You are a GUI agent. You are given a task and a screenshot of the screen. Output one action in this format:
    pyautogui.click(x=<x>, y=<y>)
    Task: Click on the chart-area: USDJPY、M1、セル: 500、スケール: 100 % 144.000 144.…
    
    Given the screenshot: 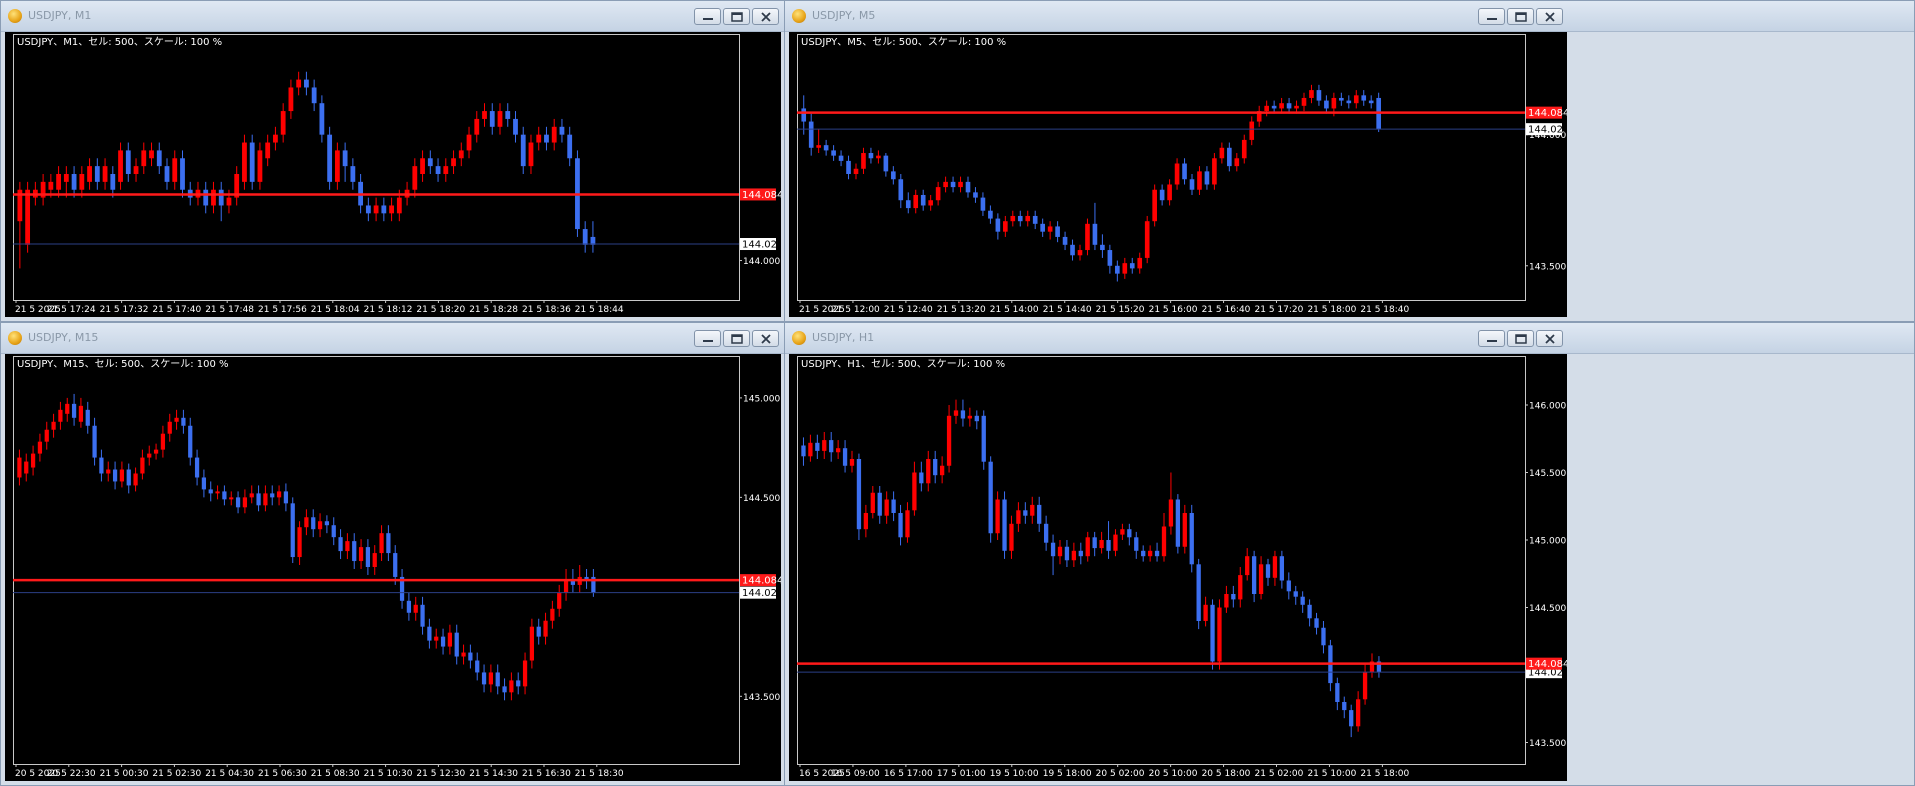 What is the action you would take?
    pyautogui.click(x=393, y=174)
    